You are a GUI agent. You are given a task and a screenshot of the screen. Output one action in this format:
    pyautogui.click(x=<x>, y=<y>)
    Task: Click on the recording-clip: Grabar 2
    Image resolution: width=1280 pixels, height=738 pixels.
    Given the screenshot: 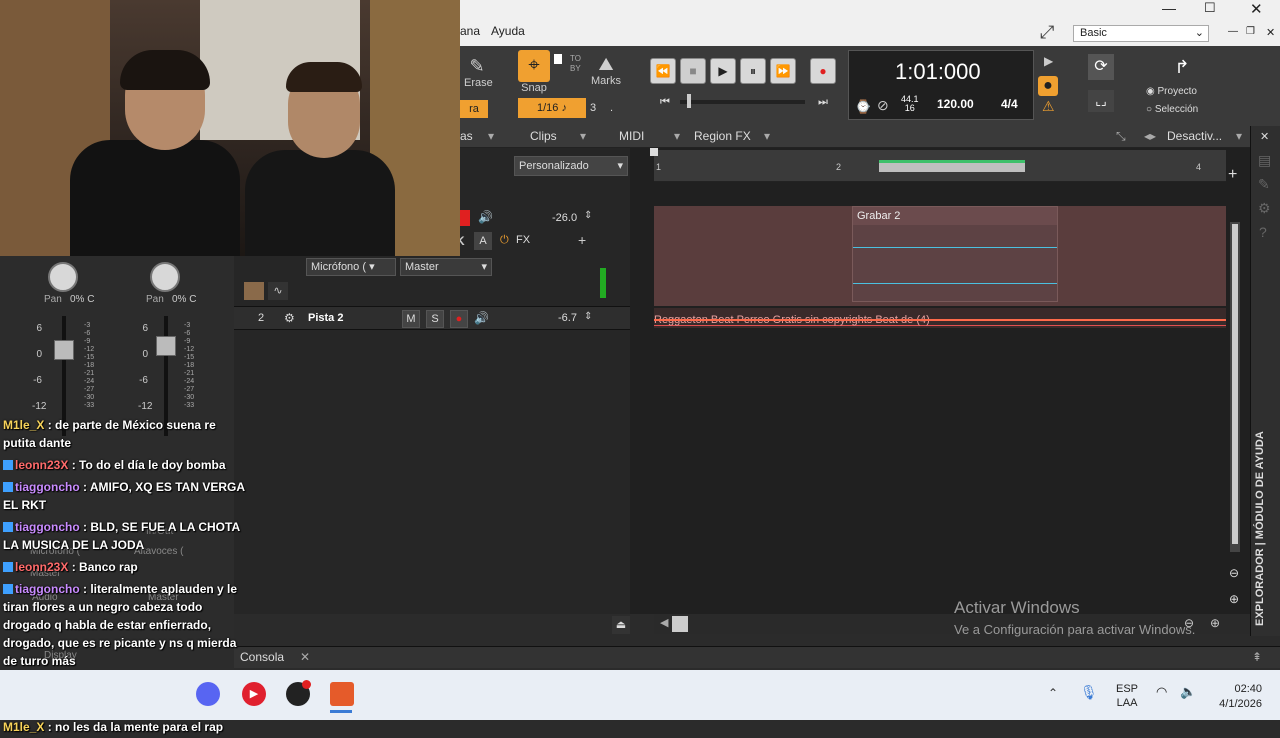 What is the action you would take?
    pyautogui.click(x=955, y=254)
    